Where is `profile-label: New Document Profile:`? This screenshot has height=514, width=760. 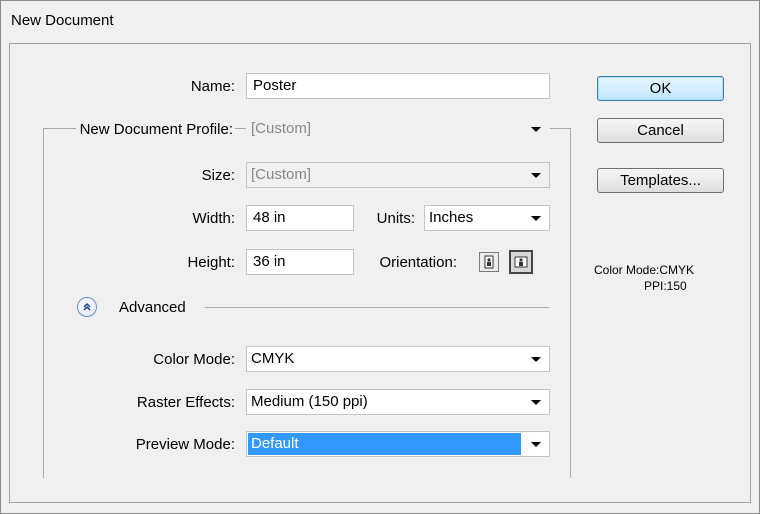 profile-label: New Document Profile: is located at coordinates (155, 129).